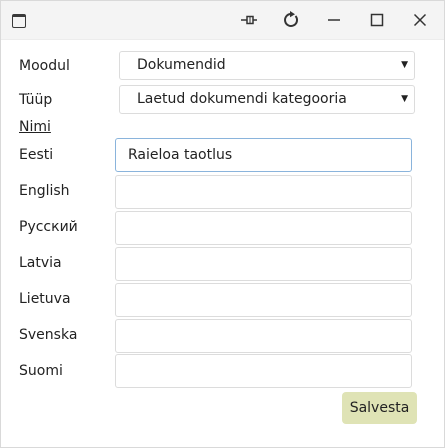 Image resolution: width=445 pixels, height=448 pixels. What do you see at coordinates (263, 264) in the screenshot?
I see `name-input-latvia` at bounding box center [263, 264].